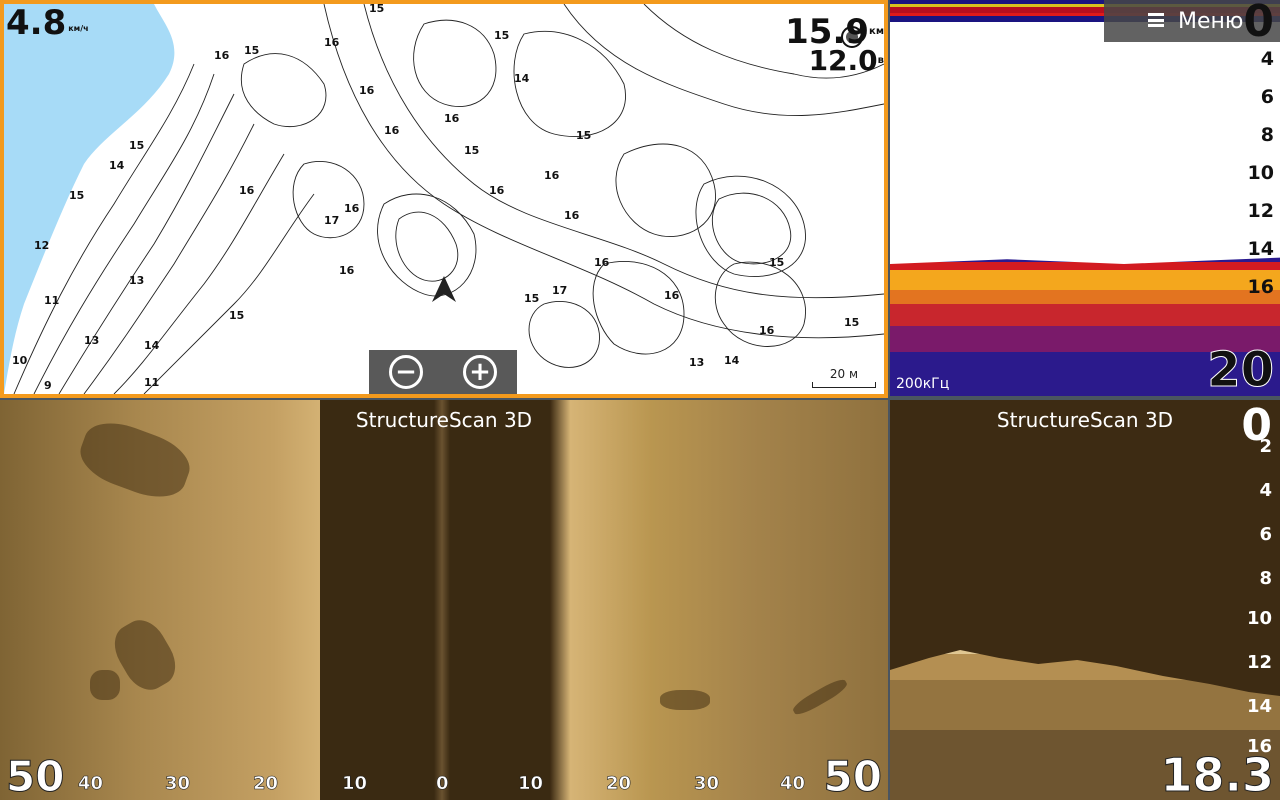  Describe the element at coordinates (1260, 249) in the screenshot. I see `sonar-depth-tick: 14` at that location.